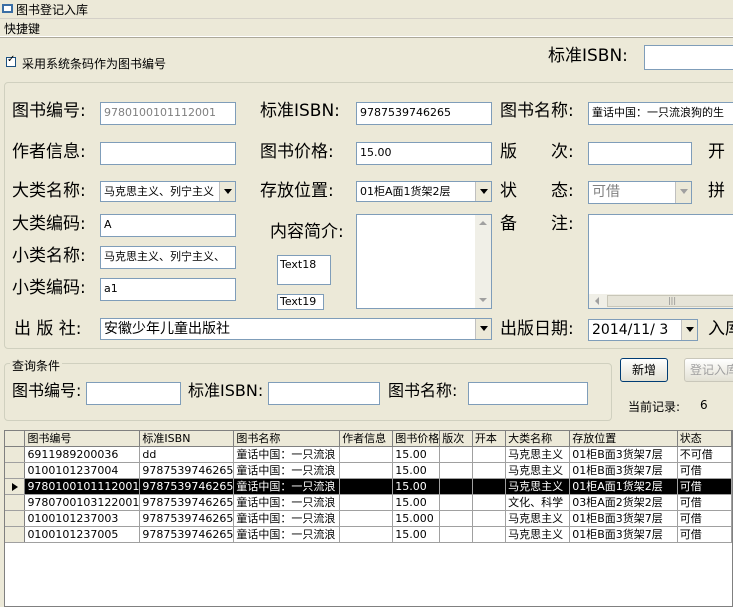 The height and width of the screenshot is (607, 733). What do you see at coordinates (82, 518) in the screenshot?
I see `table-cell: 0100101237003` at bounding box center [82, 518].